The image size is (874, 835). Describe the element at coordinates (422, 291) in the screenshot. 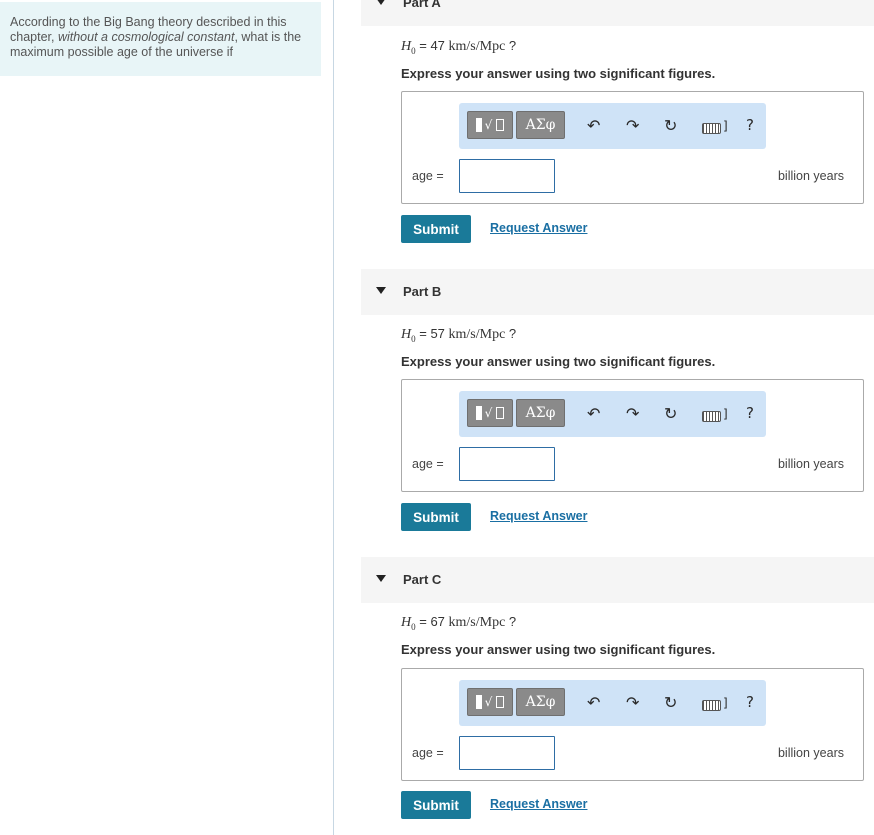

I see `part-b-title: Part B` at that location.